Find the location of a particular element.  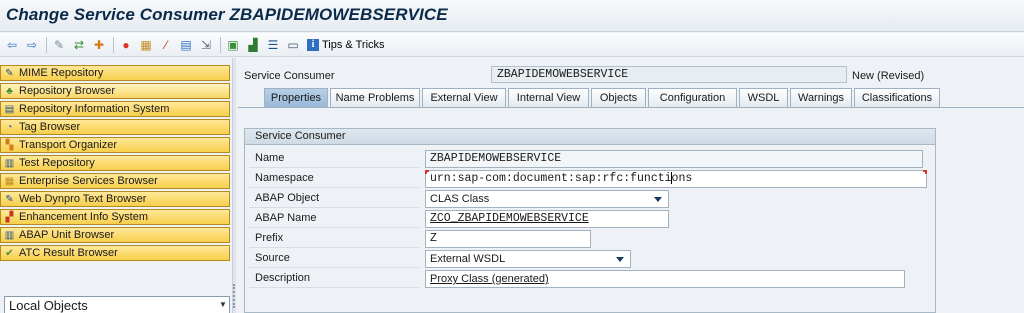

name-field: ZBAPIDEMOWEBSERVICE is located at coordinates (674, 159).